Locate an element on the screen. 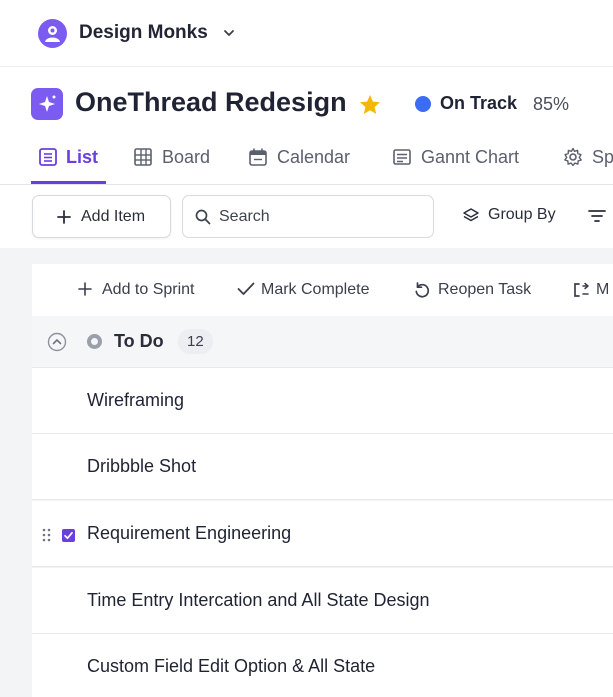  group-label: To Do is located at coordinates (139, 341).